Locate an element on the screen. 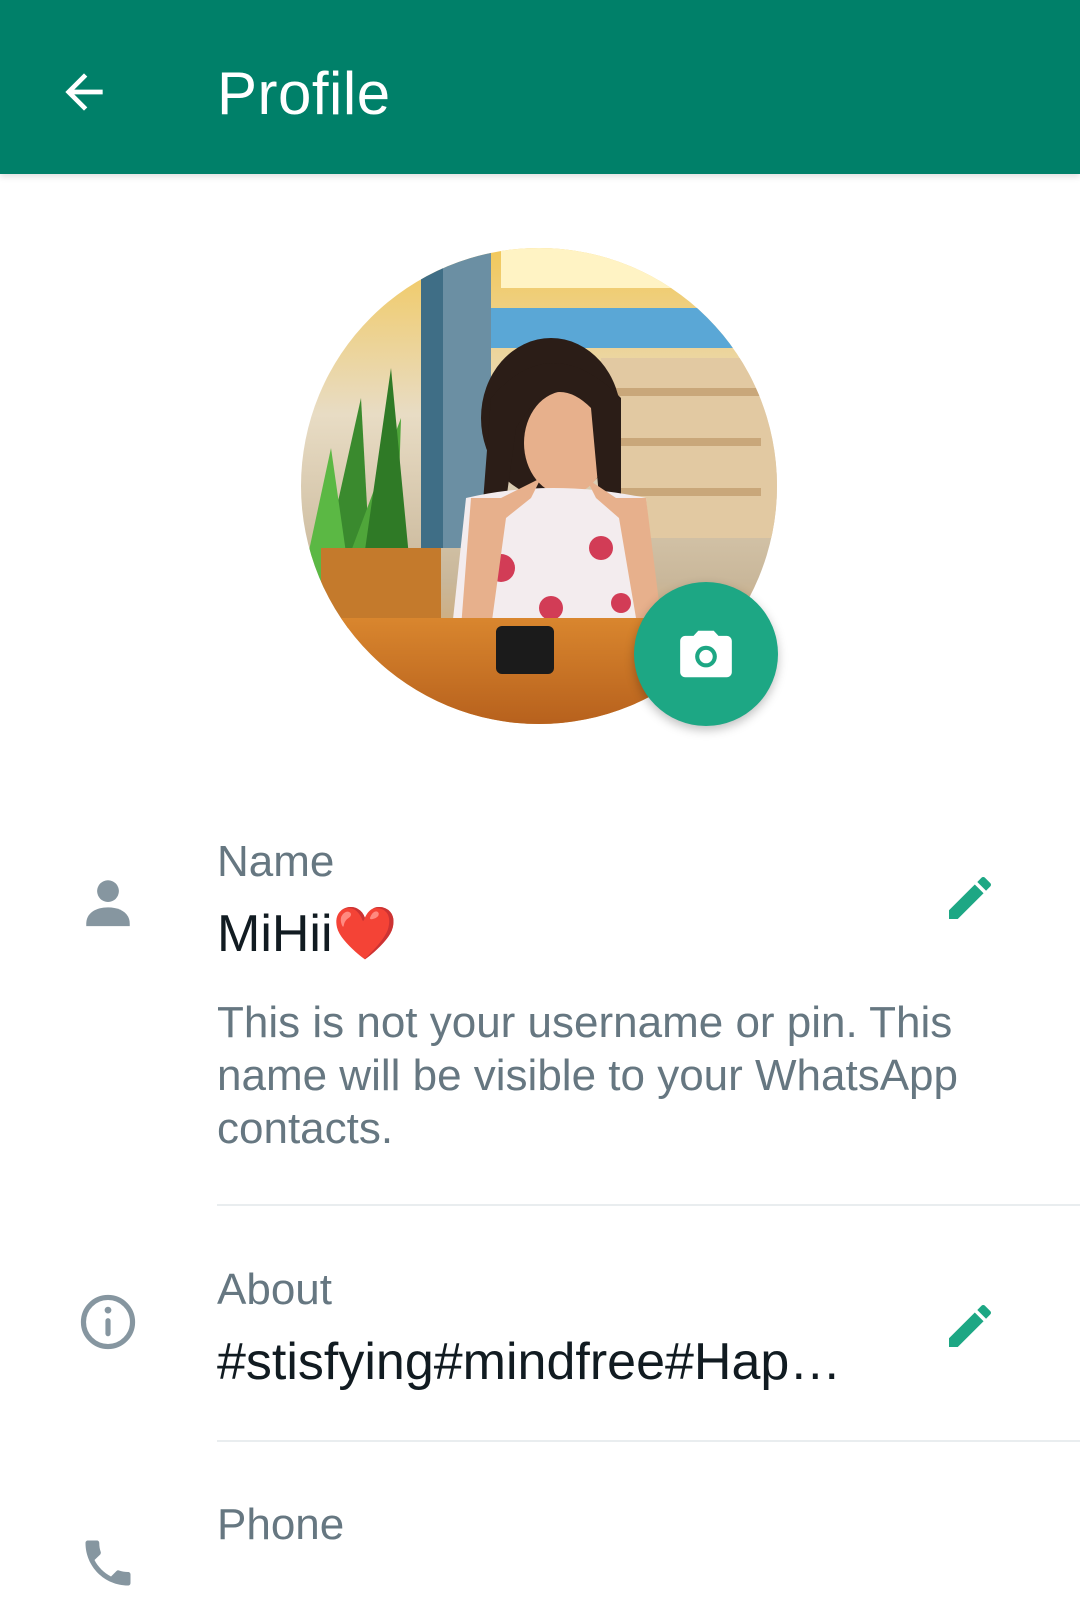  phone-row: Phone is located at coordinates (540, 1532).